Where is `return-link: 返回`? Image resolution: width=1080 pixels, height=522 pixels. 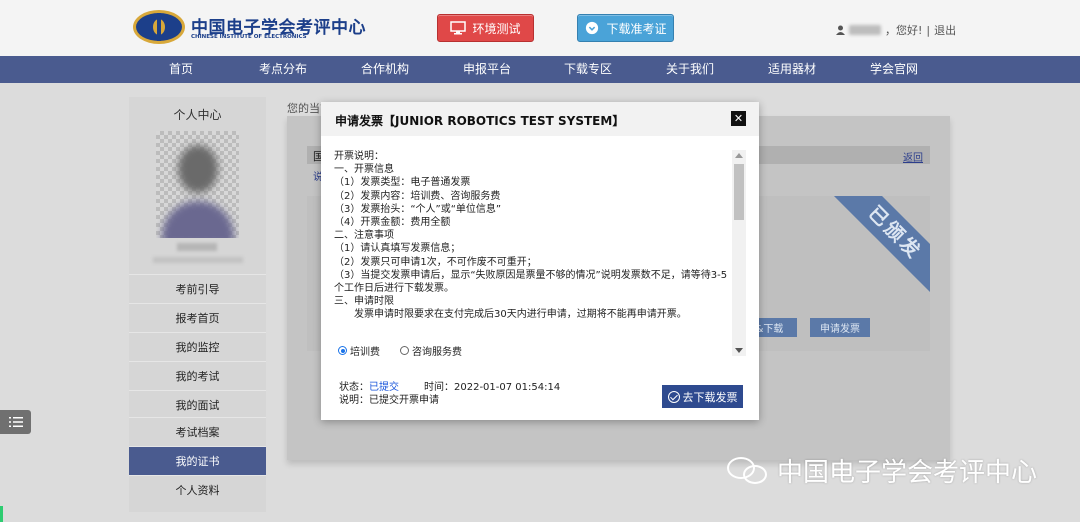
return-link: 返回 is located at coordinates (913, 156).